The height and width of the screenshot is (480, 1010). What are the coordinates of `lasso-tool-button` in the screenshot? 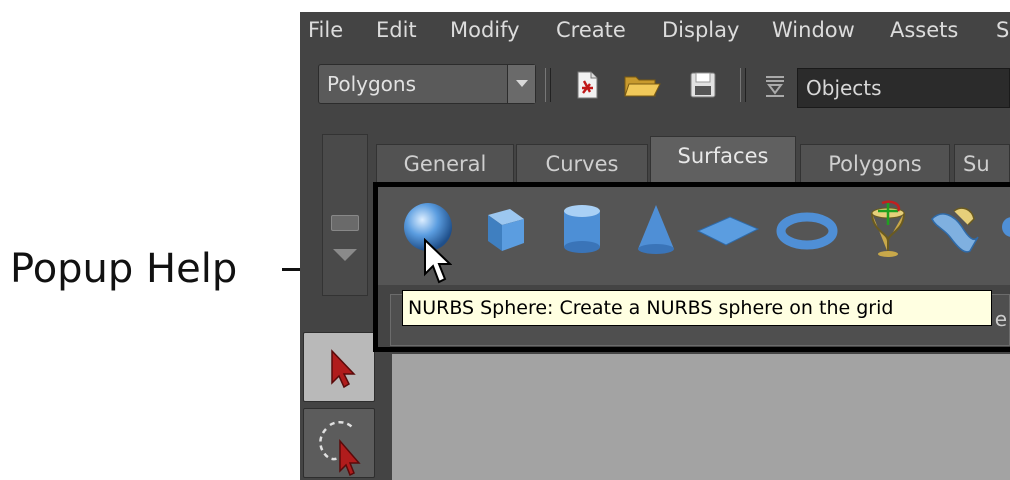 It's located at (339, 443).